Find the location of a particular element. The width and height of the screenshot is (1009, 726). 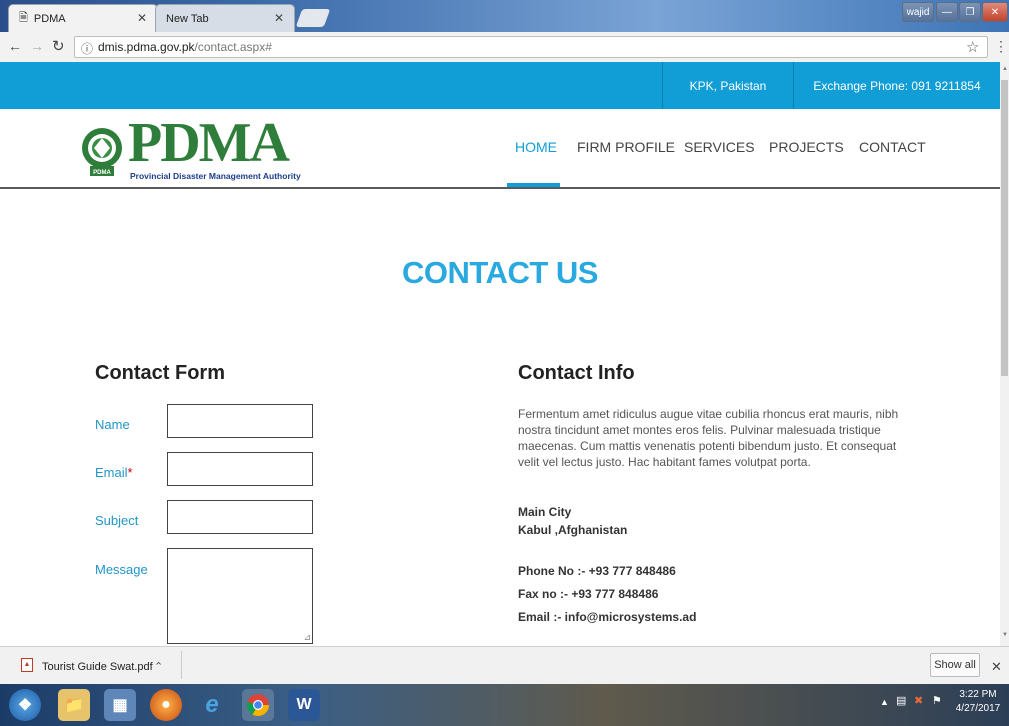

scroll-up-icon: ▲ is located at coordinates (1005, 69).